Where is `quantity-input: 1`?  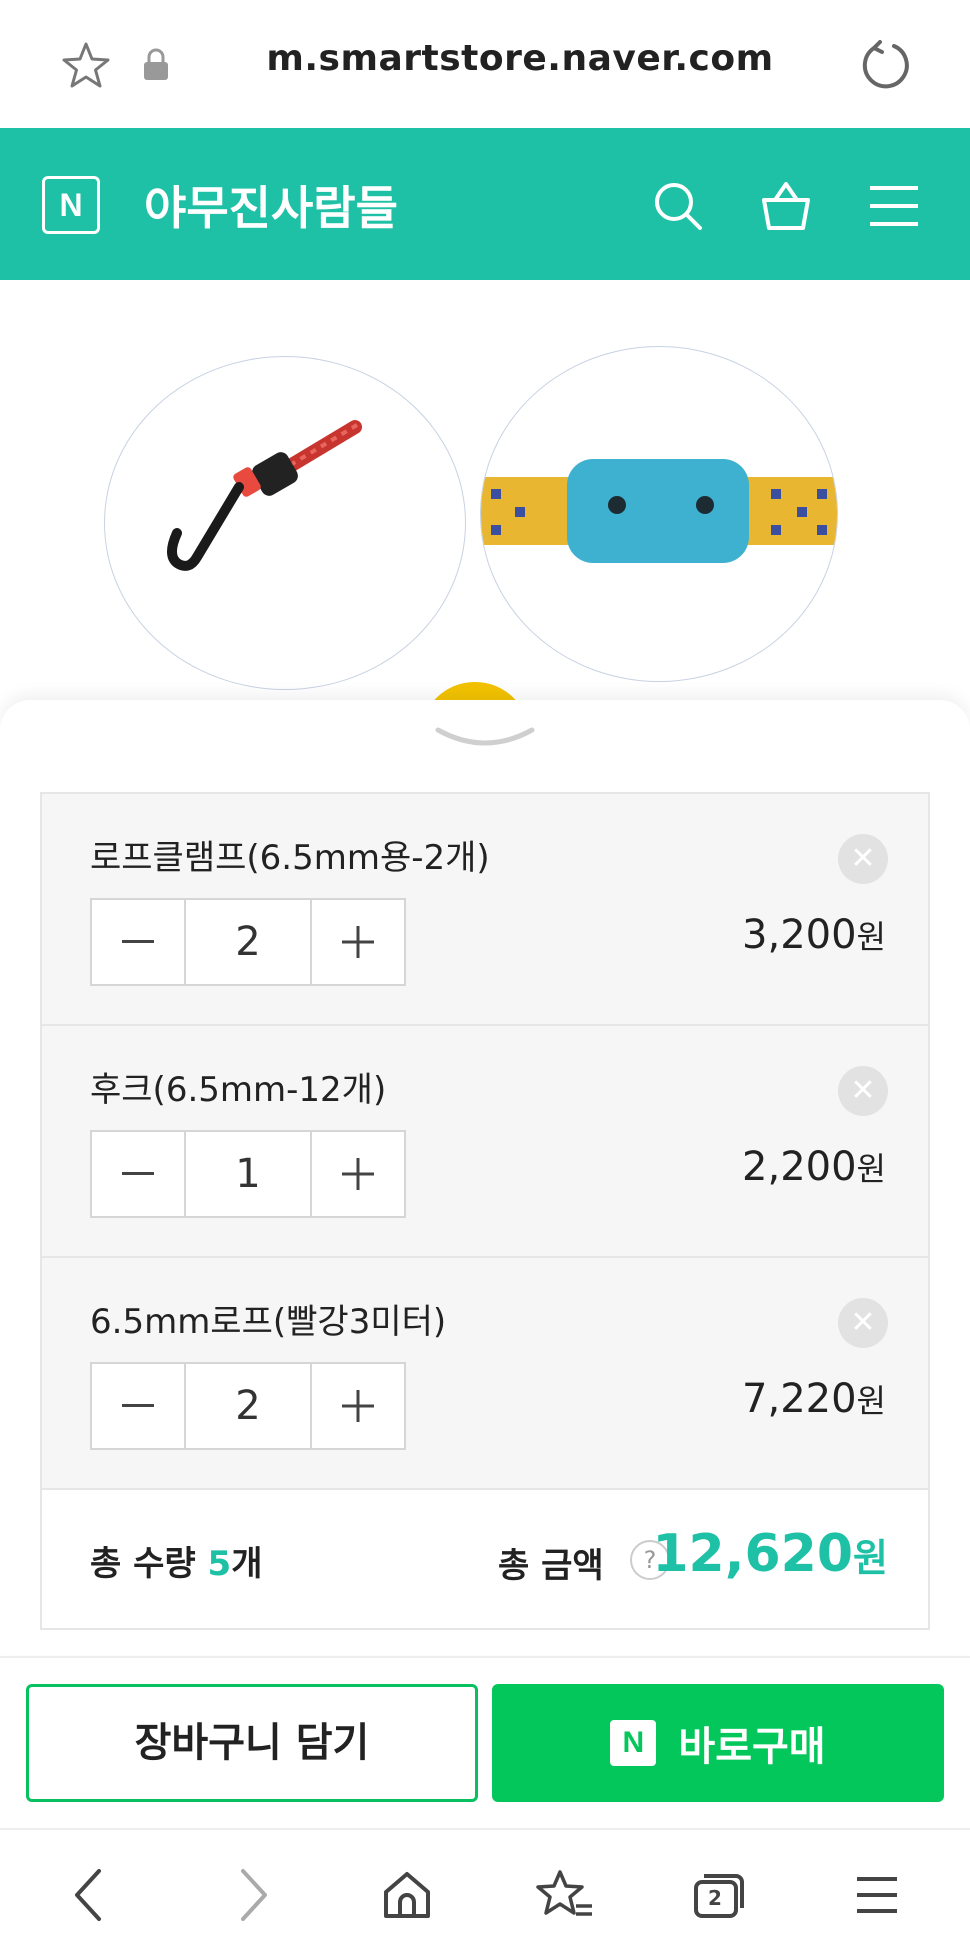 quantity-input: 1 is located at coordinates (248, 1174).